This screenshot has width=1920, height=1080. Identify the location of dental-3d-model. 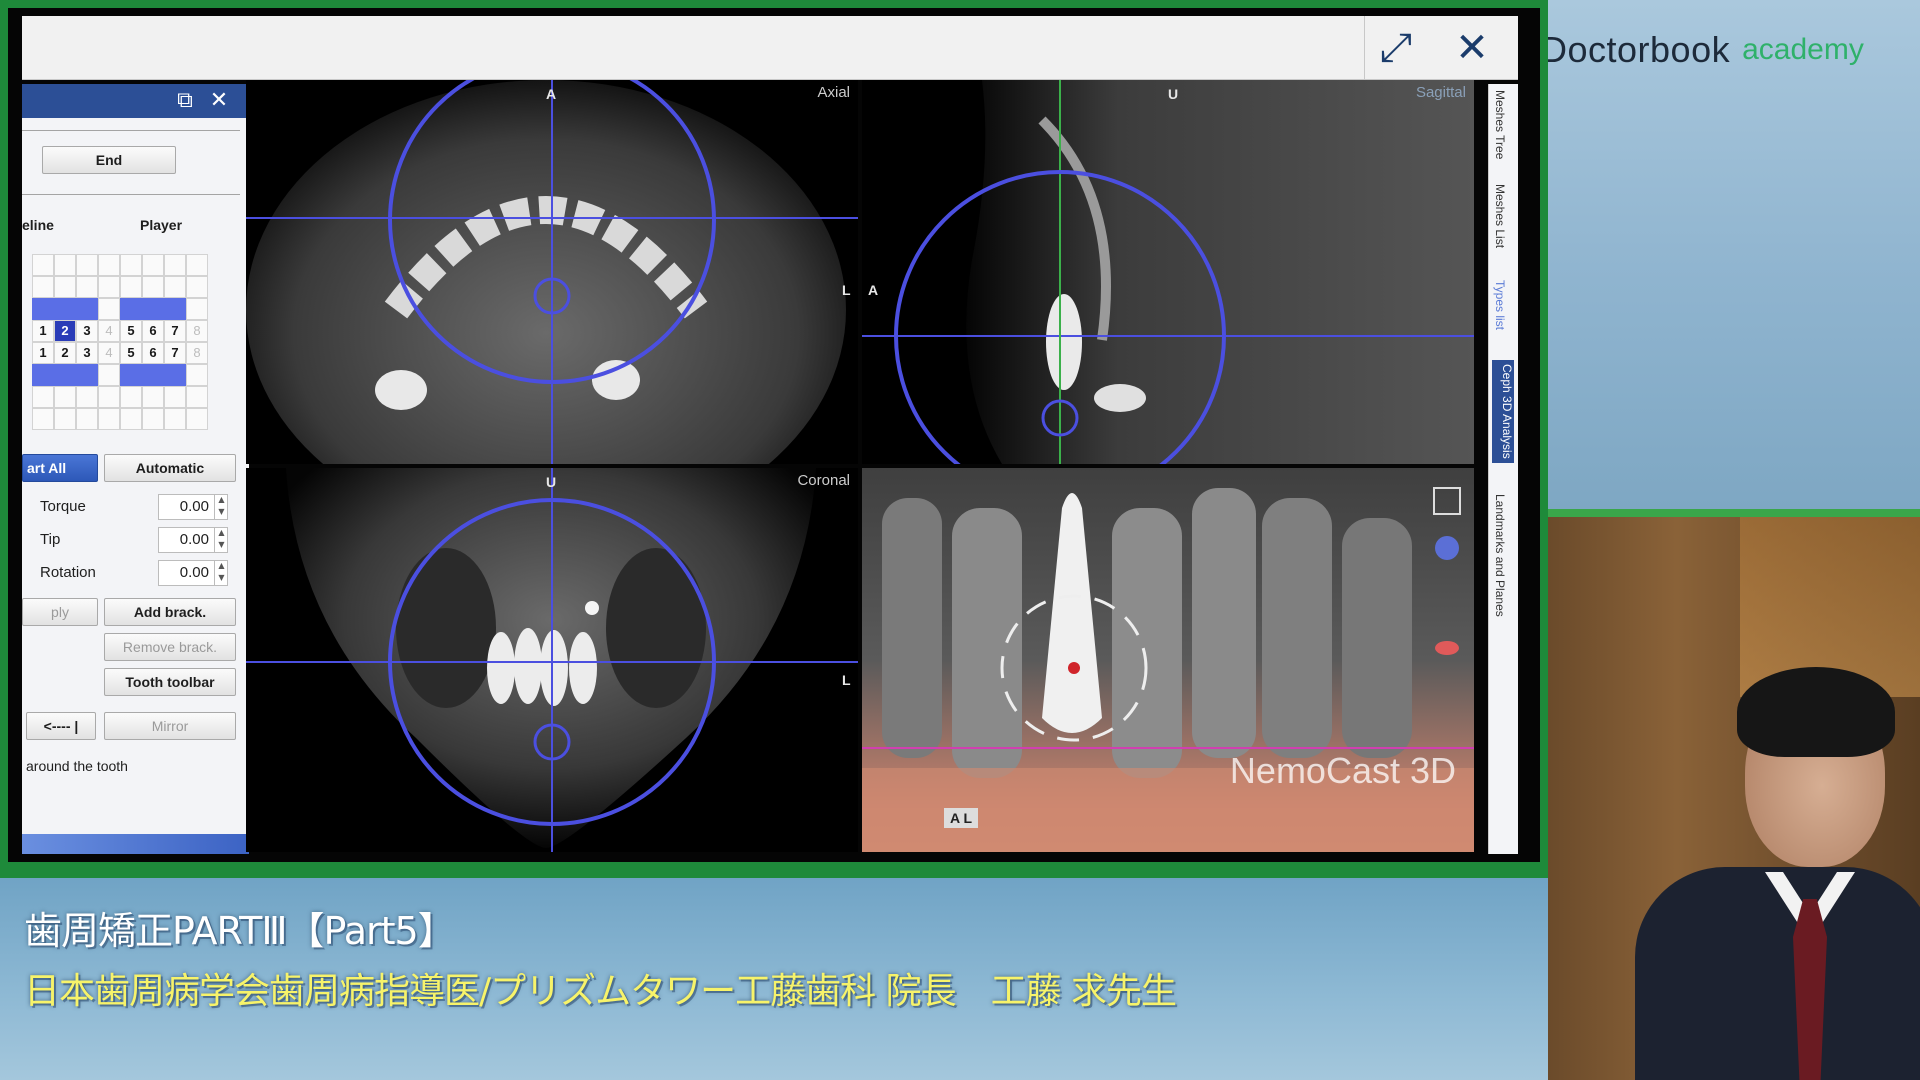
(1168, 669).